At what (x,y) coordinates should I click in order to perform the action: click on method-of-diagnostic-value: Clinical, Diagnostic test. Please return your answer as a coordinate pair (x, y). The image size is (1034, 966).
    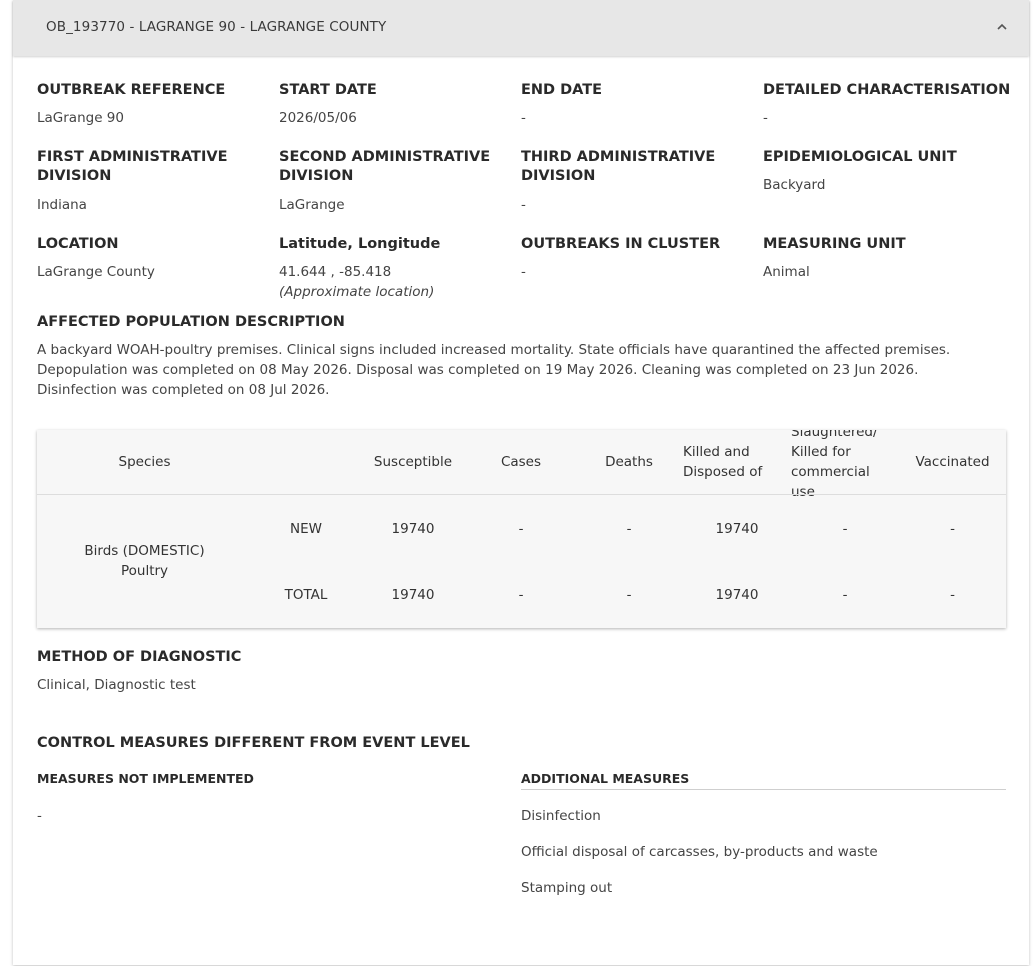
    Looking at the image, I should click on (116, 685).